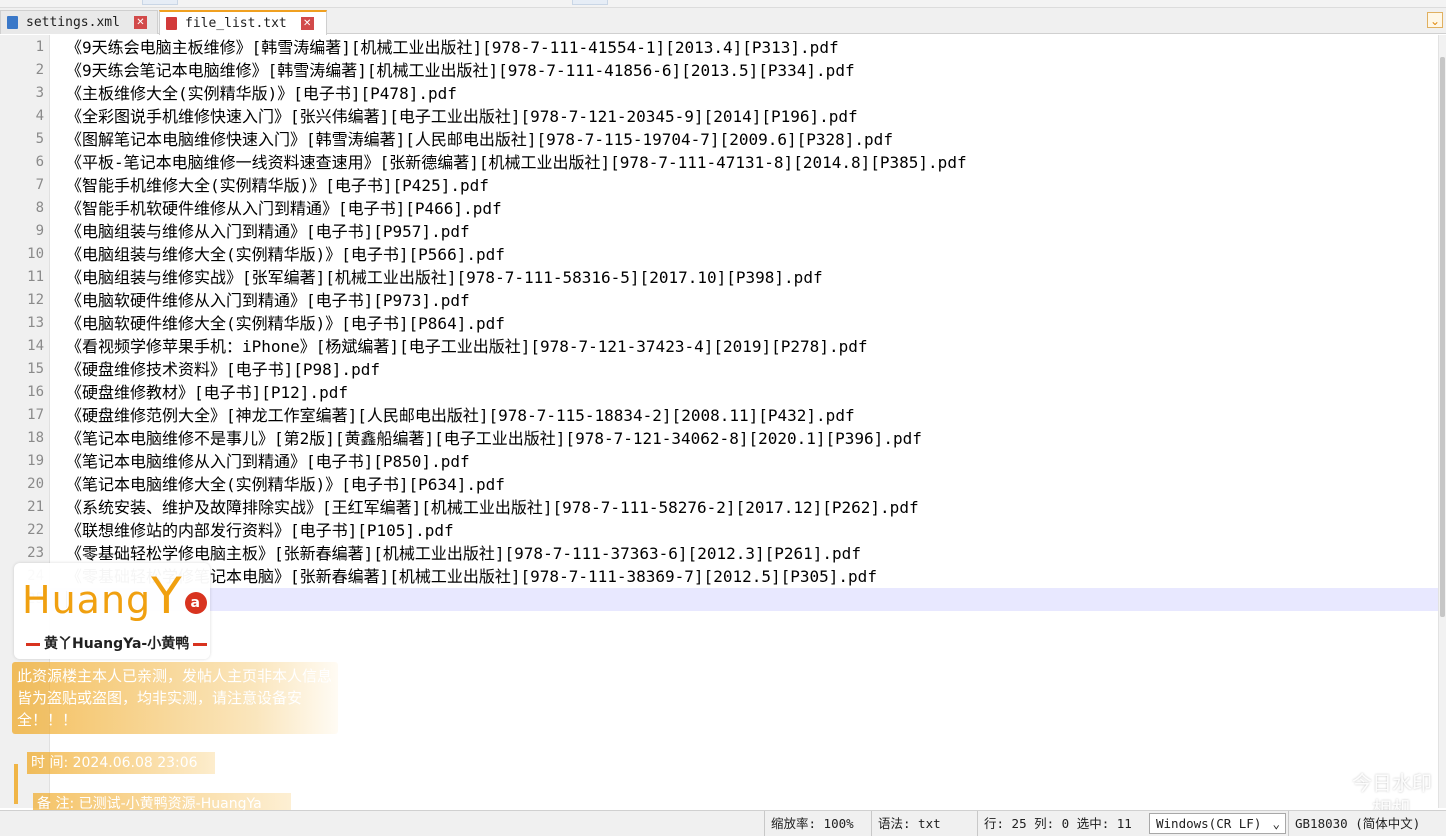 The image size is (1446, 836). Describe the element at coordinates (1442, 337) in the screenshot. I see `scrollbar-thumb` at that location.